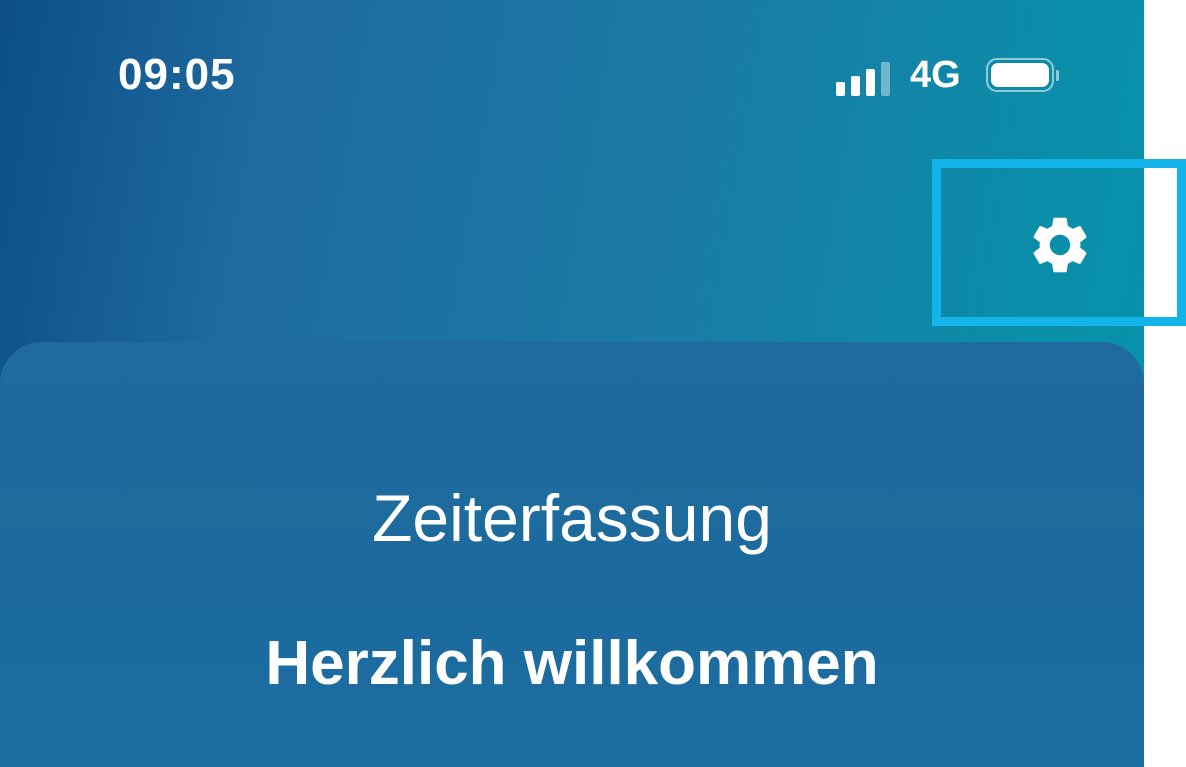  I want to click on status-time: 09:05, so click(177, 74).